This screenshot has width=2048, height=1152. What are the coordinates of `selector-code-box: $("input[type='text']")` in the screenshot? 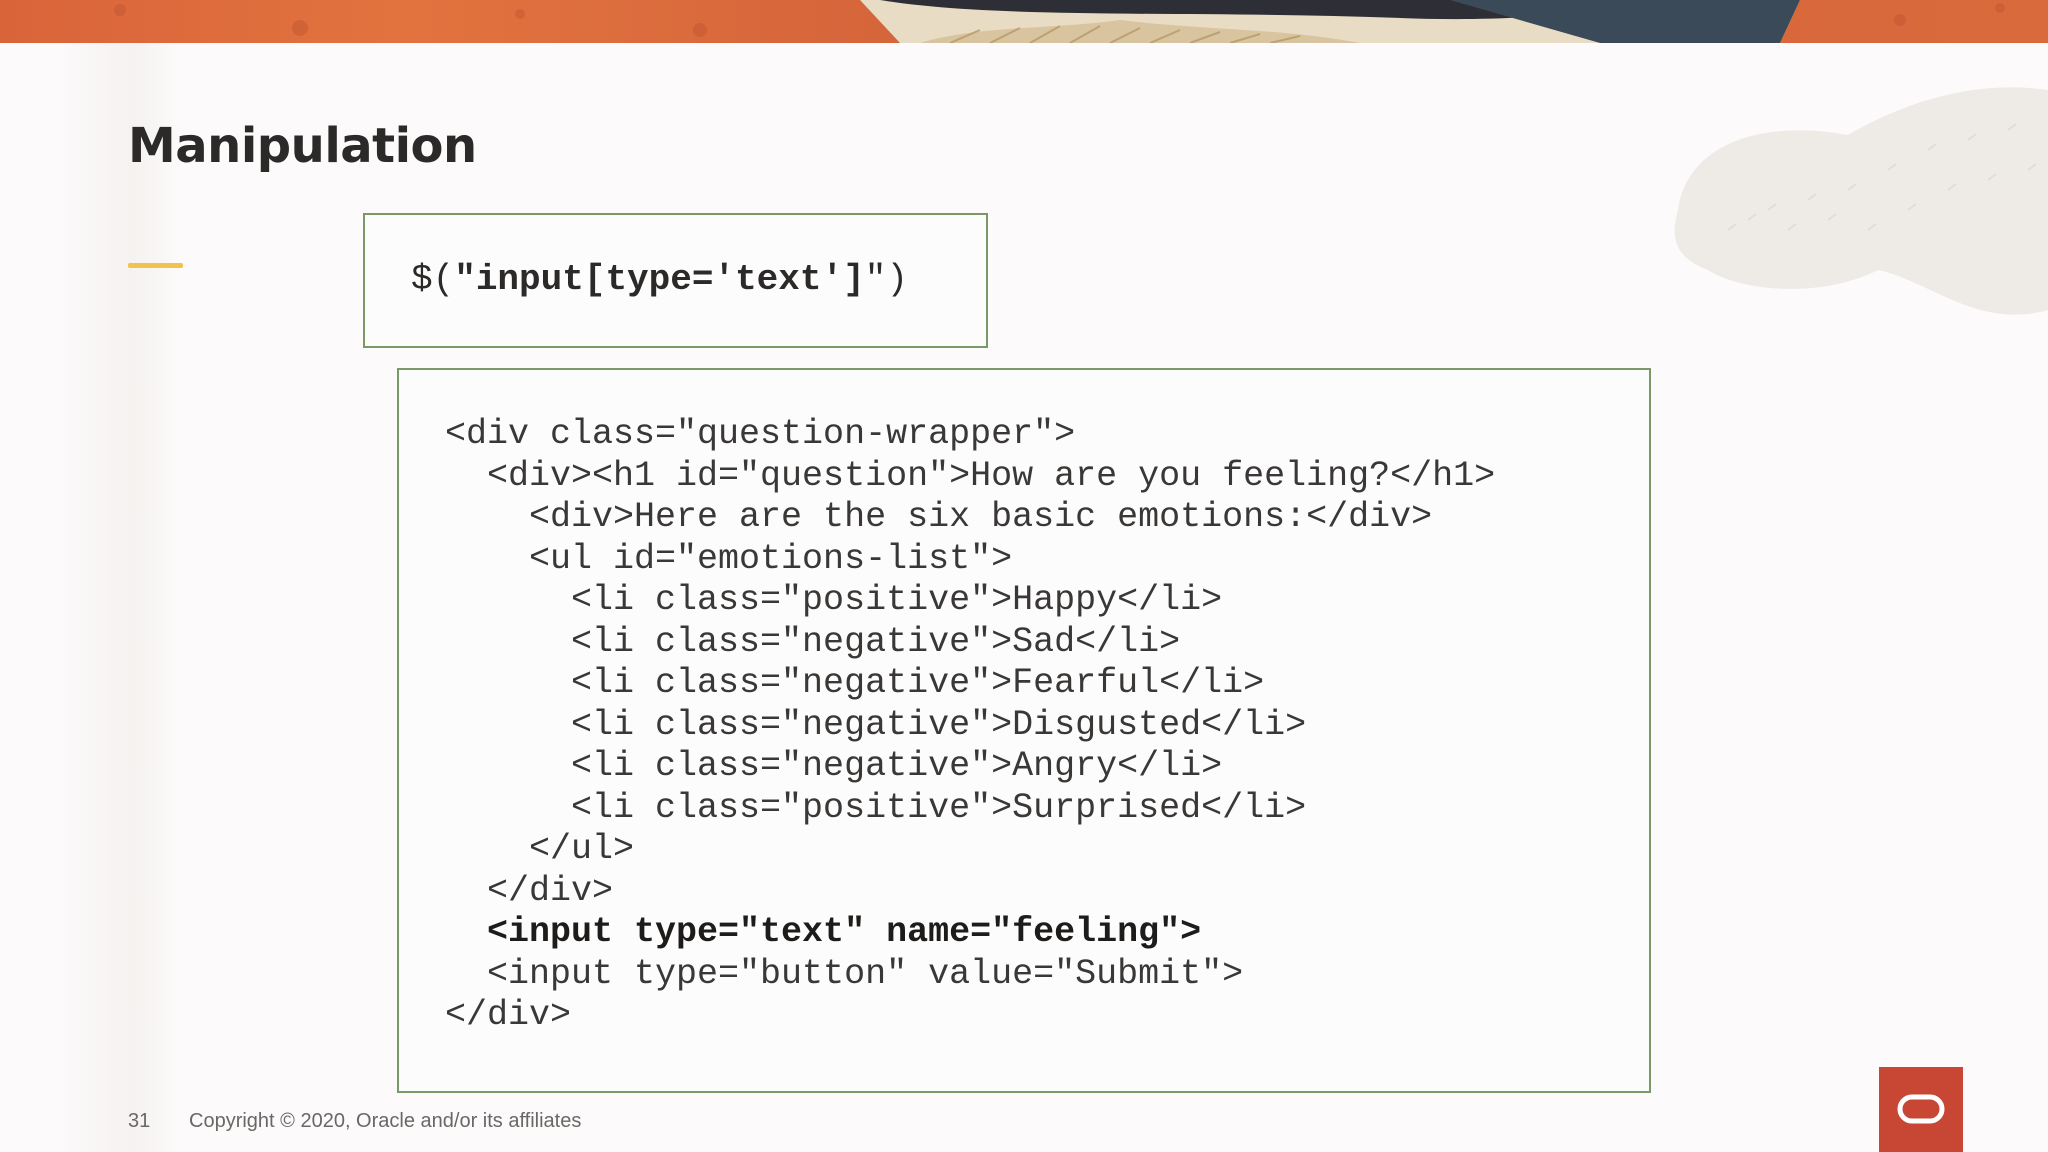 It's located at (675, 280).